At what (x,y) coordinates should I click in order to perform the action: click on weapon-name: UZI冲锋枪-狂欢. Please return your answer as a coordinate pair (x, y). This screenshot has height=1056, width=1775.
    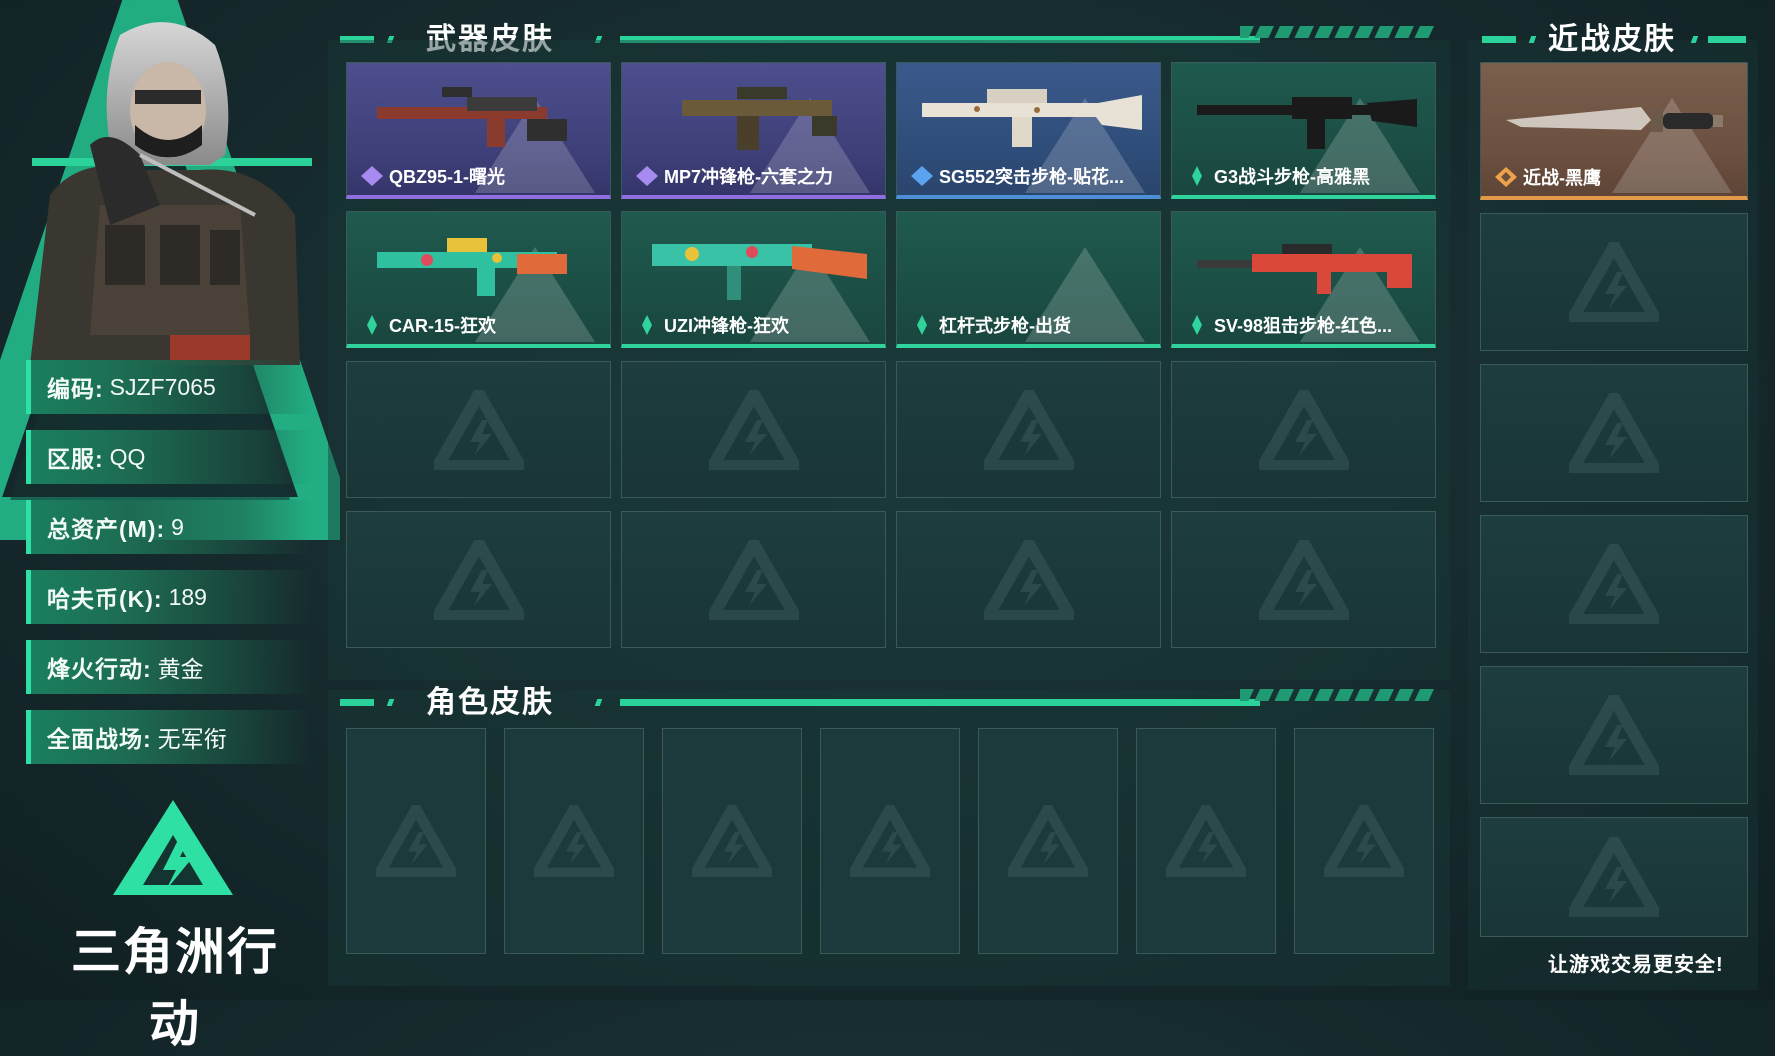
    Looking at the image, I should click on (726, 326).